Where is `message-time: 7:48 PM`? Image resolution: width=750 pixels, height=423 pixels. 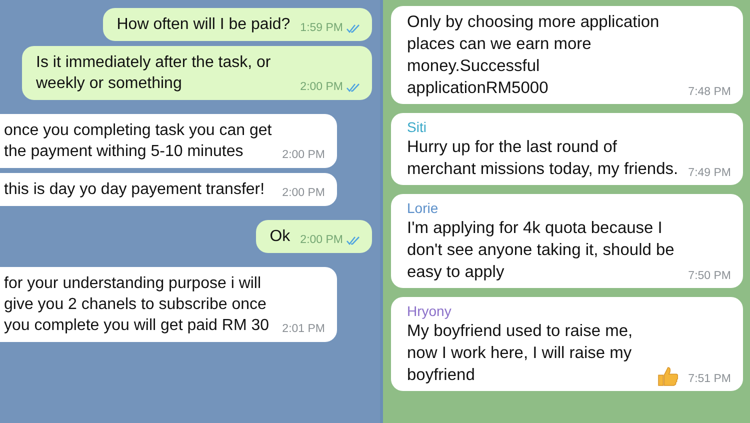 message-time: 7:48 PM is located at coordinates (709, 92).